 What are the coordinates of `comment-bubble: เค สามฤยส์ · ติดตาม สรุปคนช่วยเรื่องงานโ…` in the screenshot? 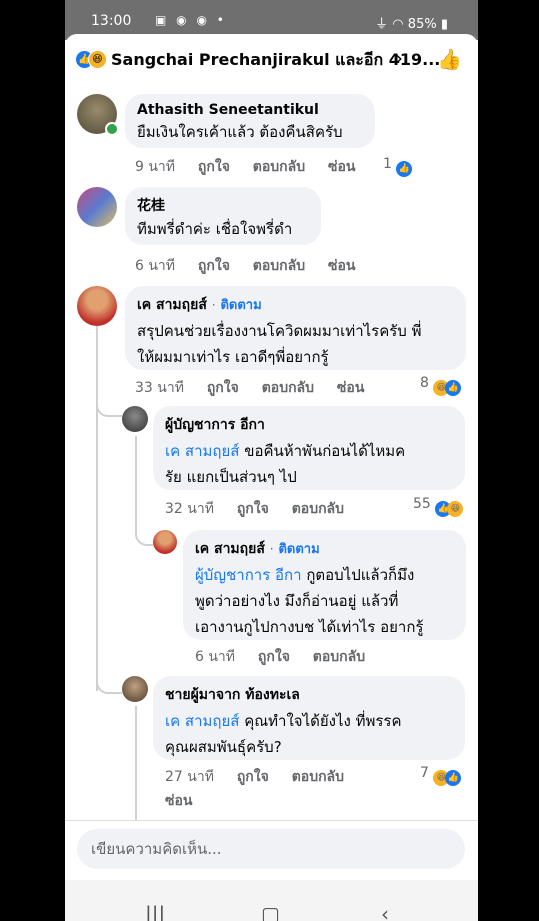 It's located at (295, 328).